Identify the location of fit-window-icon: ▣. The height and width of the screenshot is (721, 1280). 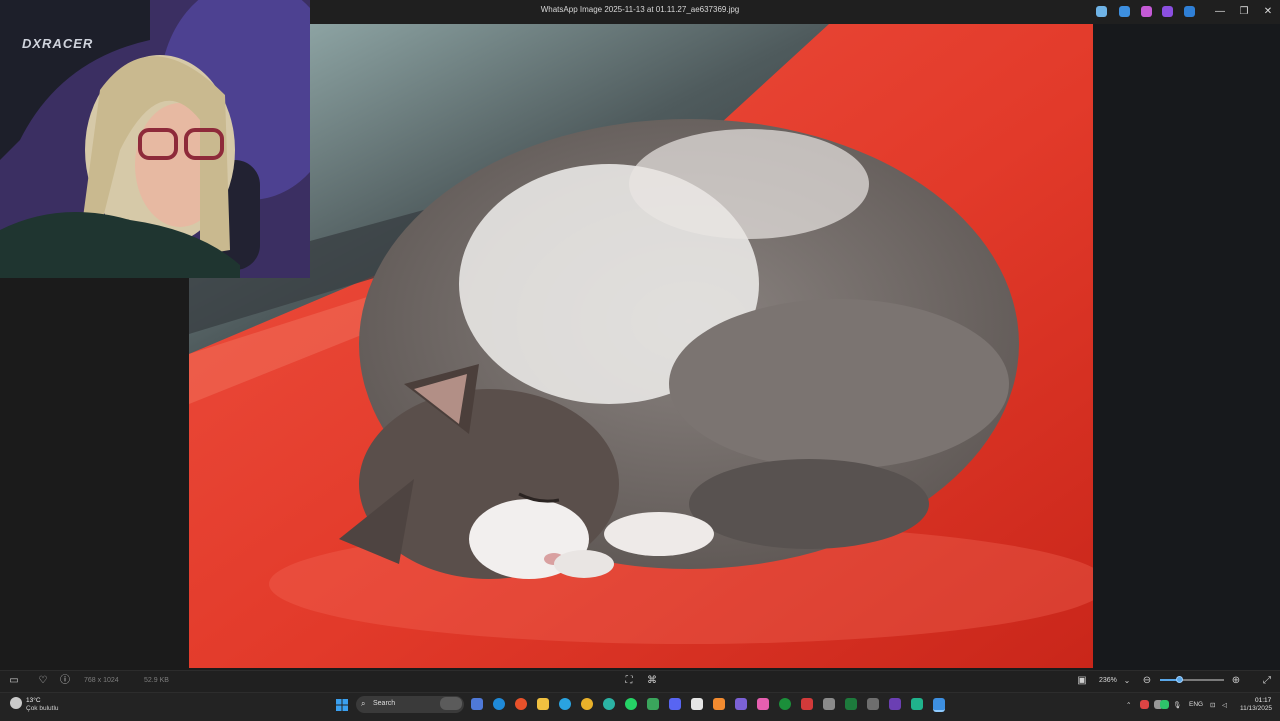
(1082, 681).